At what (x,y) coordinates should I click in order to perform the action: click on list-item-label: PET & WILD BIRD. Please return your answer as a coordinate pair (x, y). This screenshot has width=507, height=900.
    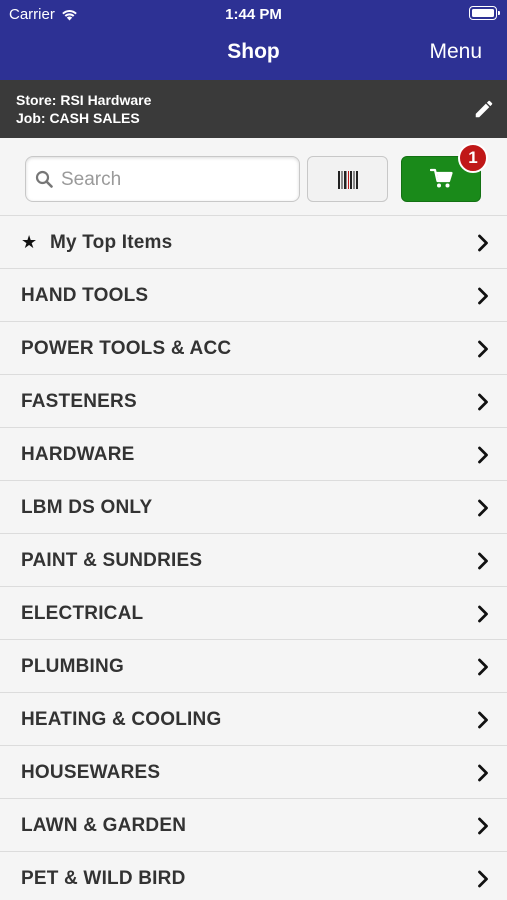
    Looking at the image, I should click on (103, 878).